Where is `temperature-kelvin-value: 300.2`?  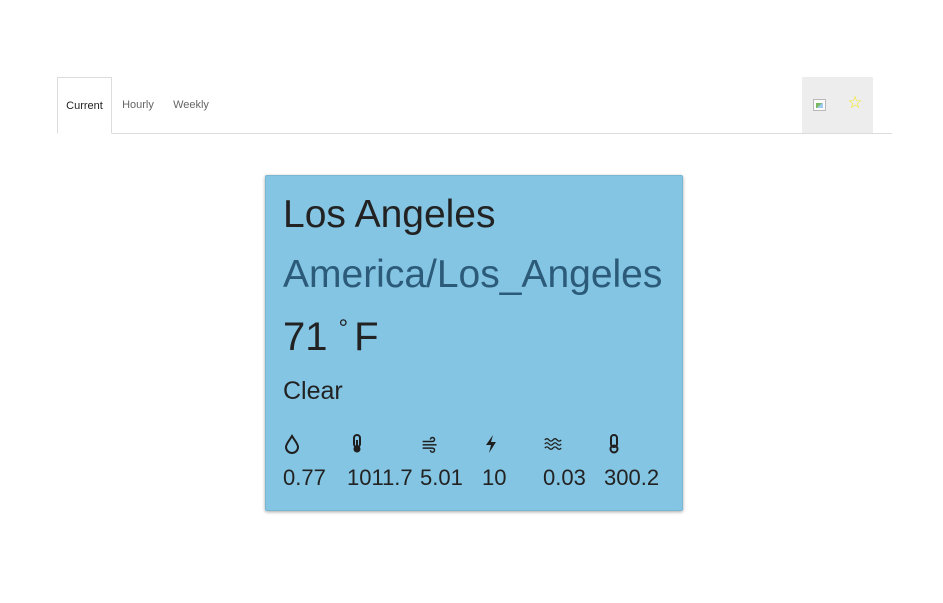 temperature-kelvin-value: 300.2 is located at coordinates (632, 477).